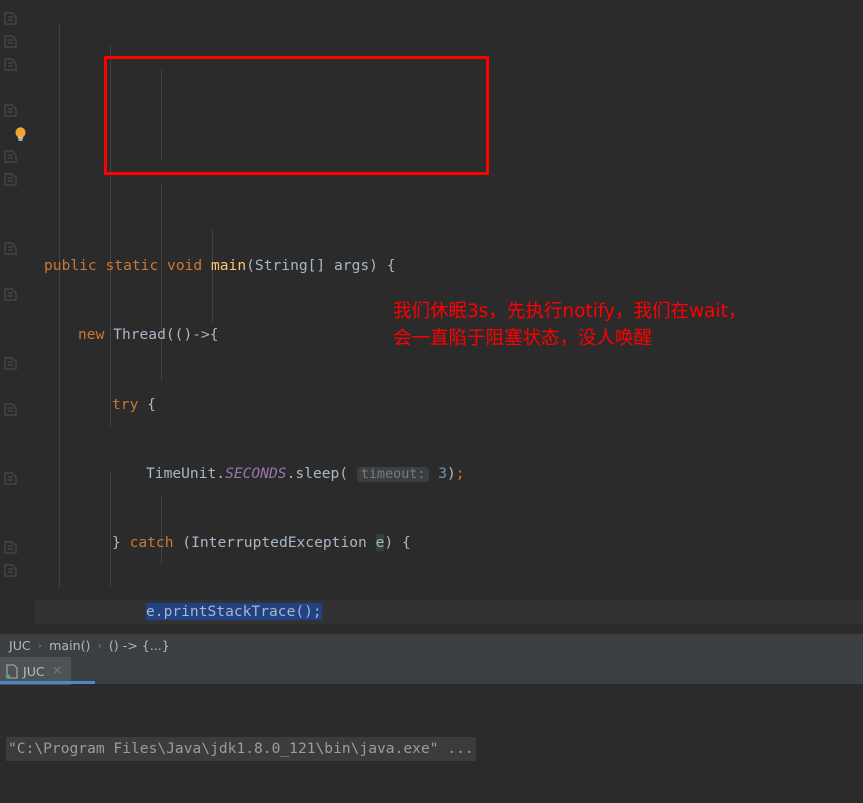  What do you see at coordinates (448, 542) in the screenshot?
I see `code-line: } catch (InterruptedException e) {` at bounding box center [448, 542].